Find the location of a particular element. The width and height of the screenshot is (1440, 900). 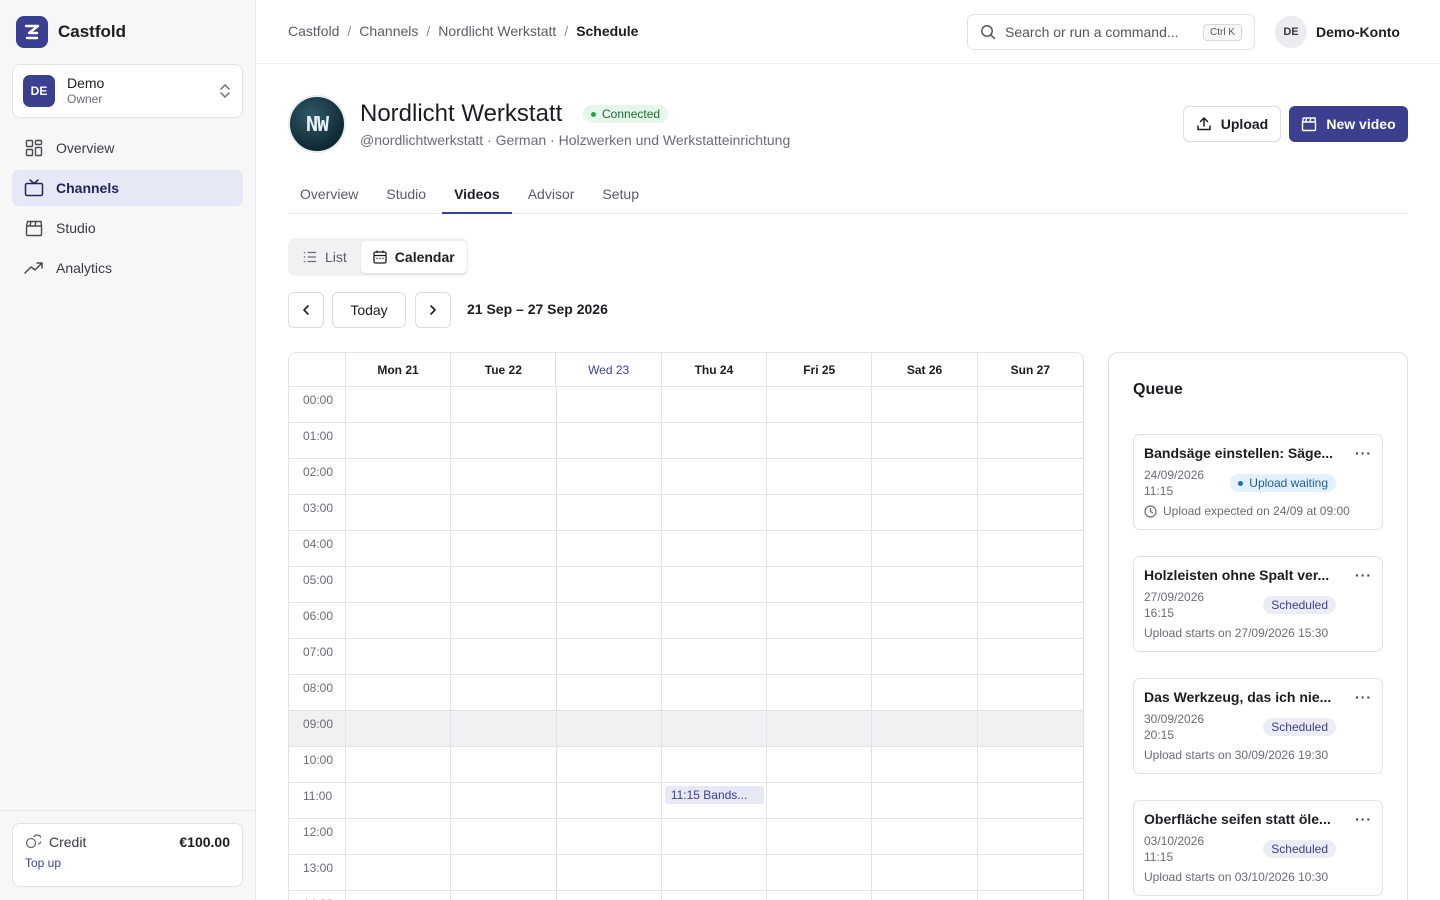

tab-advisor: Advisor is located at coordinates (551, 194).